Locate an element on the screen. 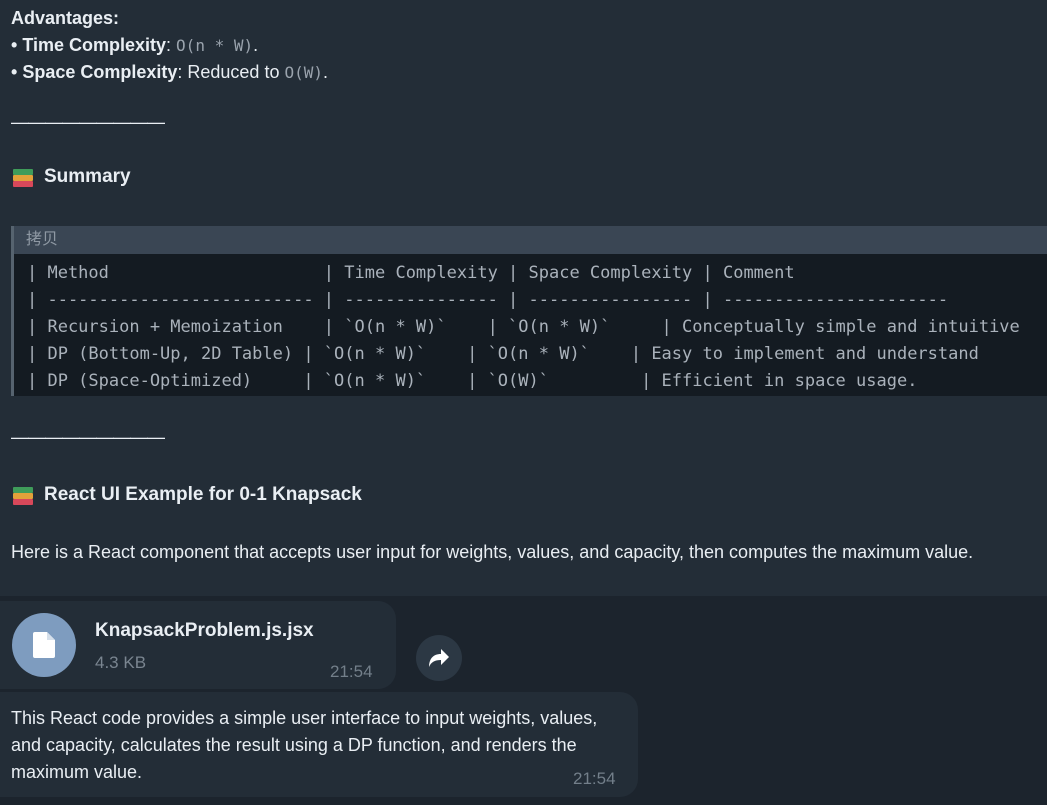  file-message: KnapsackProblem.js.jsx 4.3 KB 21:54 is located at coordinates (198, 645).